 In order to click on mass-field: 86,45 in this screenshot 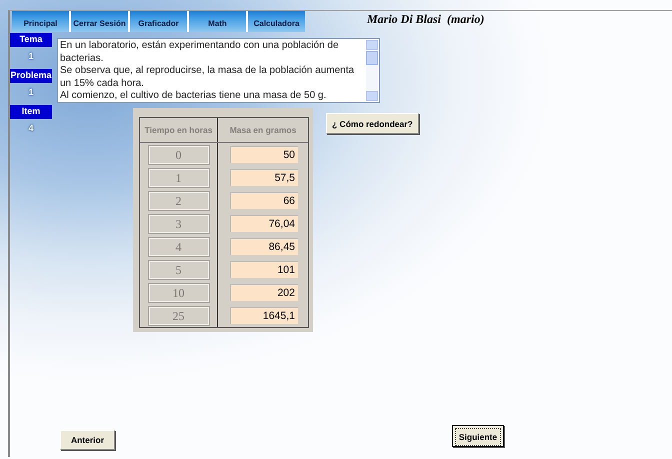, I will do `click(264, 246)`.